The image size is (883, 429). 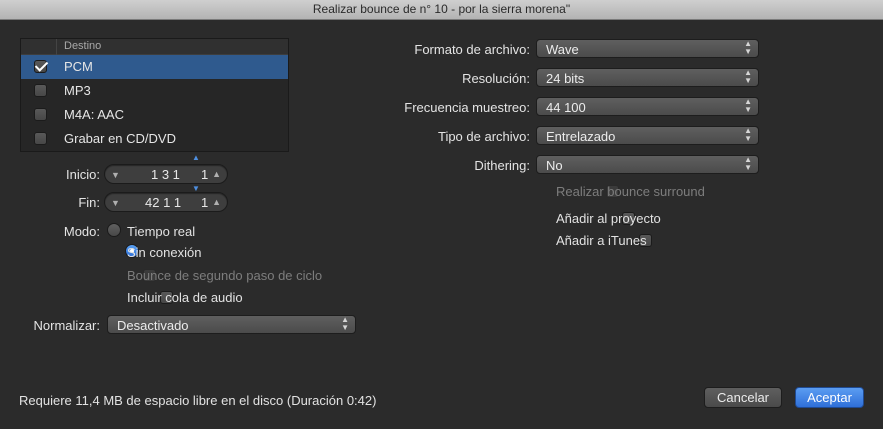 I want to click on accept-button: Aceptar, so click(x=829, y=397).